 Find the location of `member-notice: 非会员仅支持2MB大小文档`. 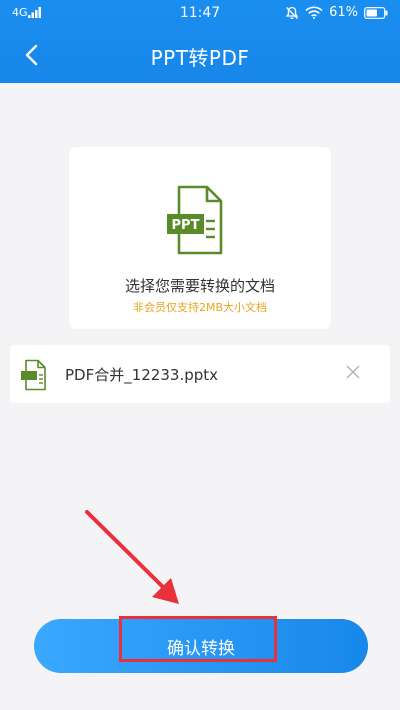

member-notice: 非会员仅支持2MB大小文档 is located at coordinates (200, 307).